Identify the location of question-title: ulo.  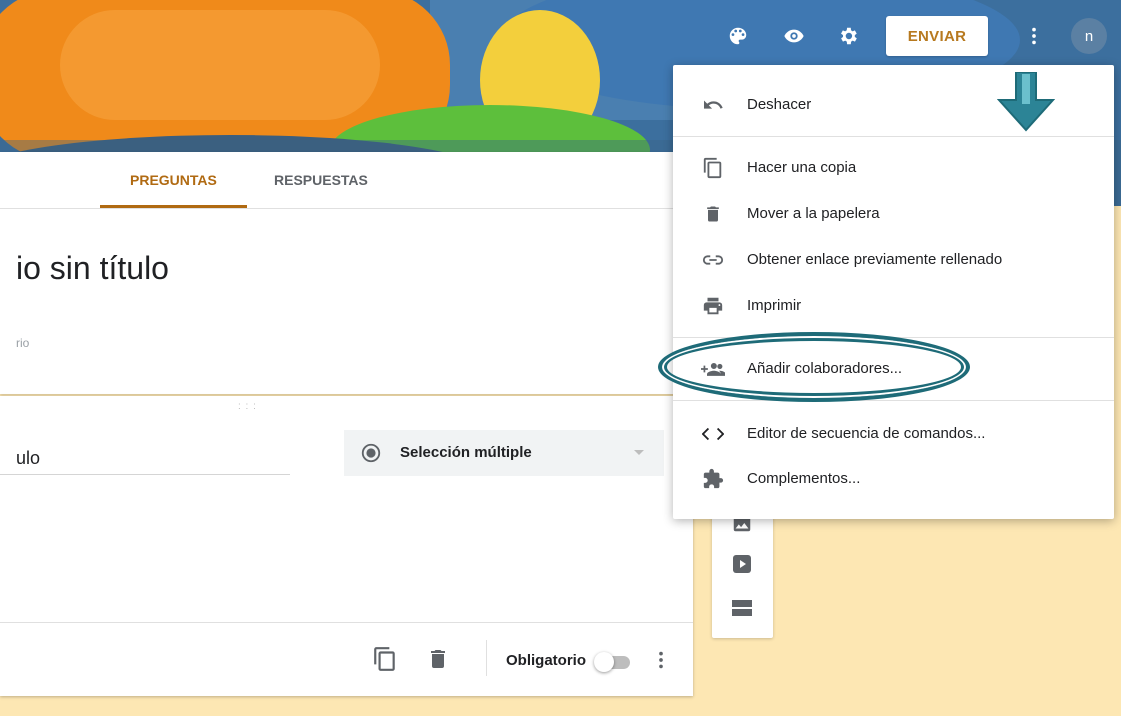
(28, 458).